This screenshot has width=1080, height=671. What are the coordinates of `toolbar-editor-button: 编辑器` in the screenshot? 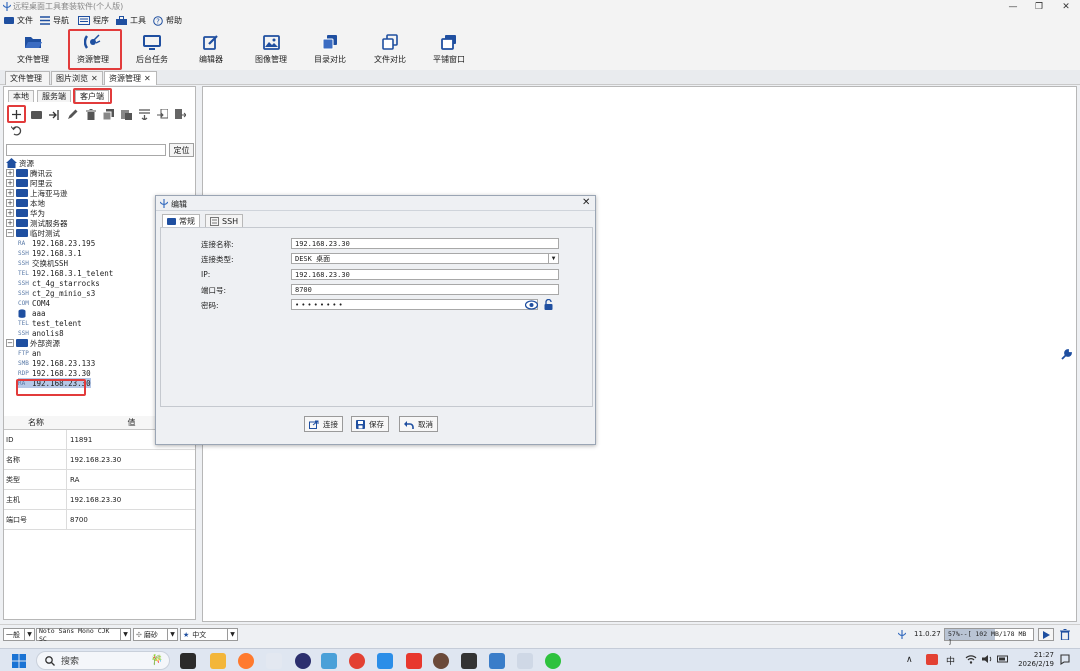 It's located at (211, 49).